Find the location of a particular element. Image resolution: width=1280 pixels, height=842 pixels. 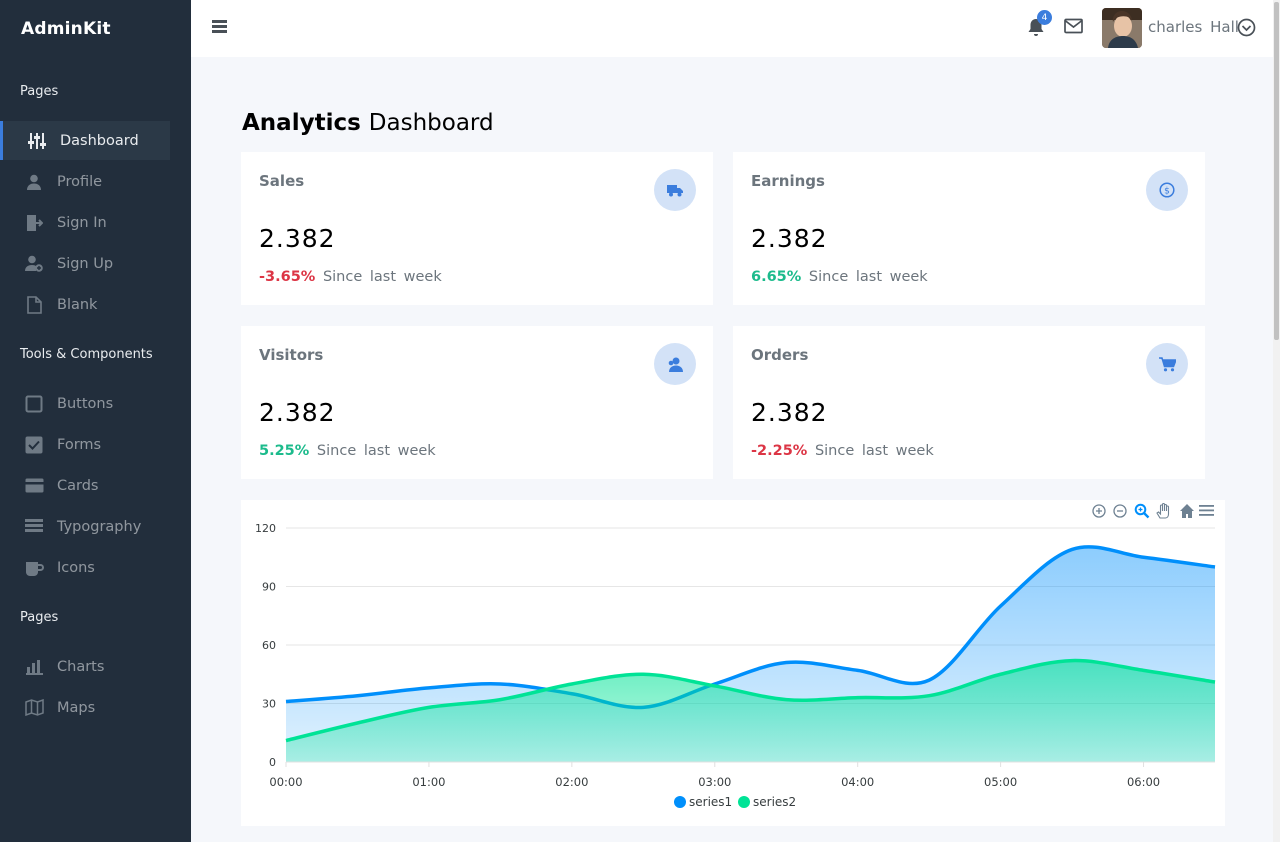

x-tick-label: 06:00 is located at coordinates (1143, 782).